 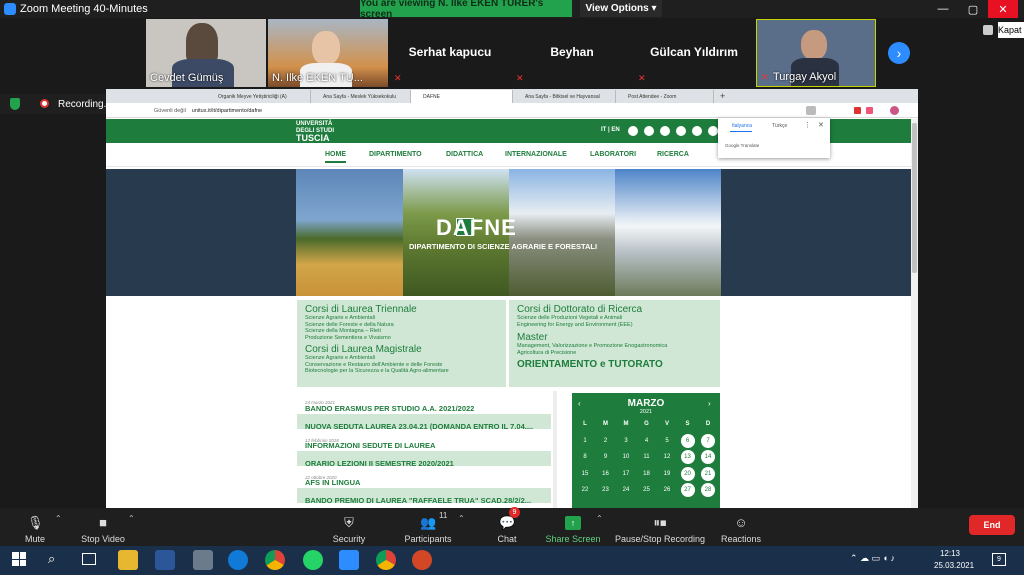 What do you see at coordinates (349, 527) in the screenshot?
I see `security-button: ⛨ Security` at bounding box center [349, 527].